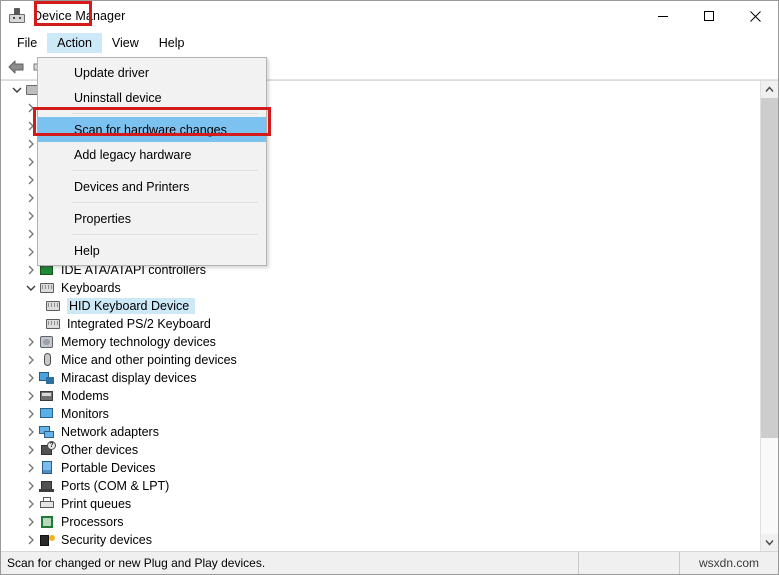 The width and height of the screenshot is (779, 575). What do you see at coordinates (380, 306) in the screenshot?
I see `tree-row: HID Keyboard Device` at bounding box center [380, 306].